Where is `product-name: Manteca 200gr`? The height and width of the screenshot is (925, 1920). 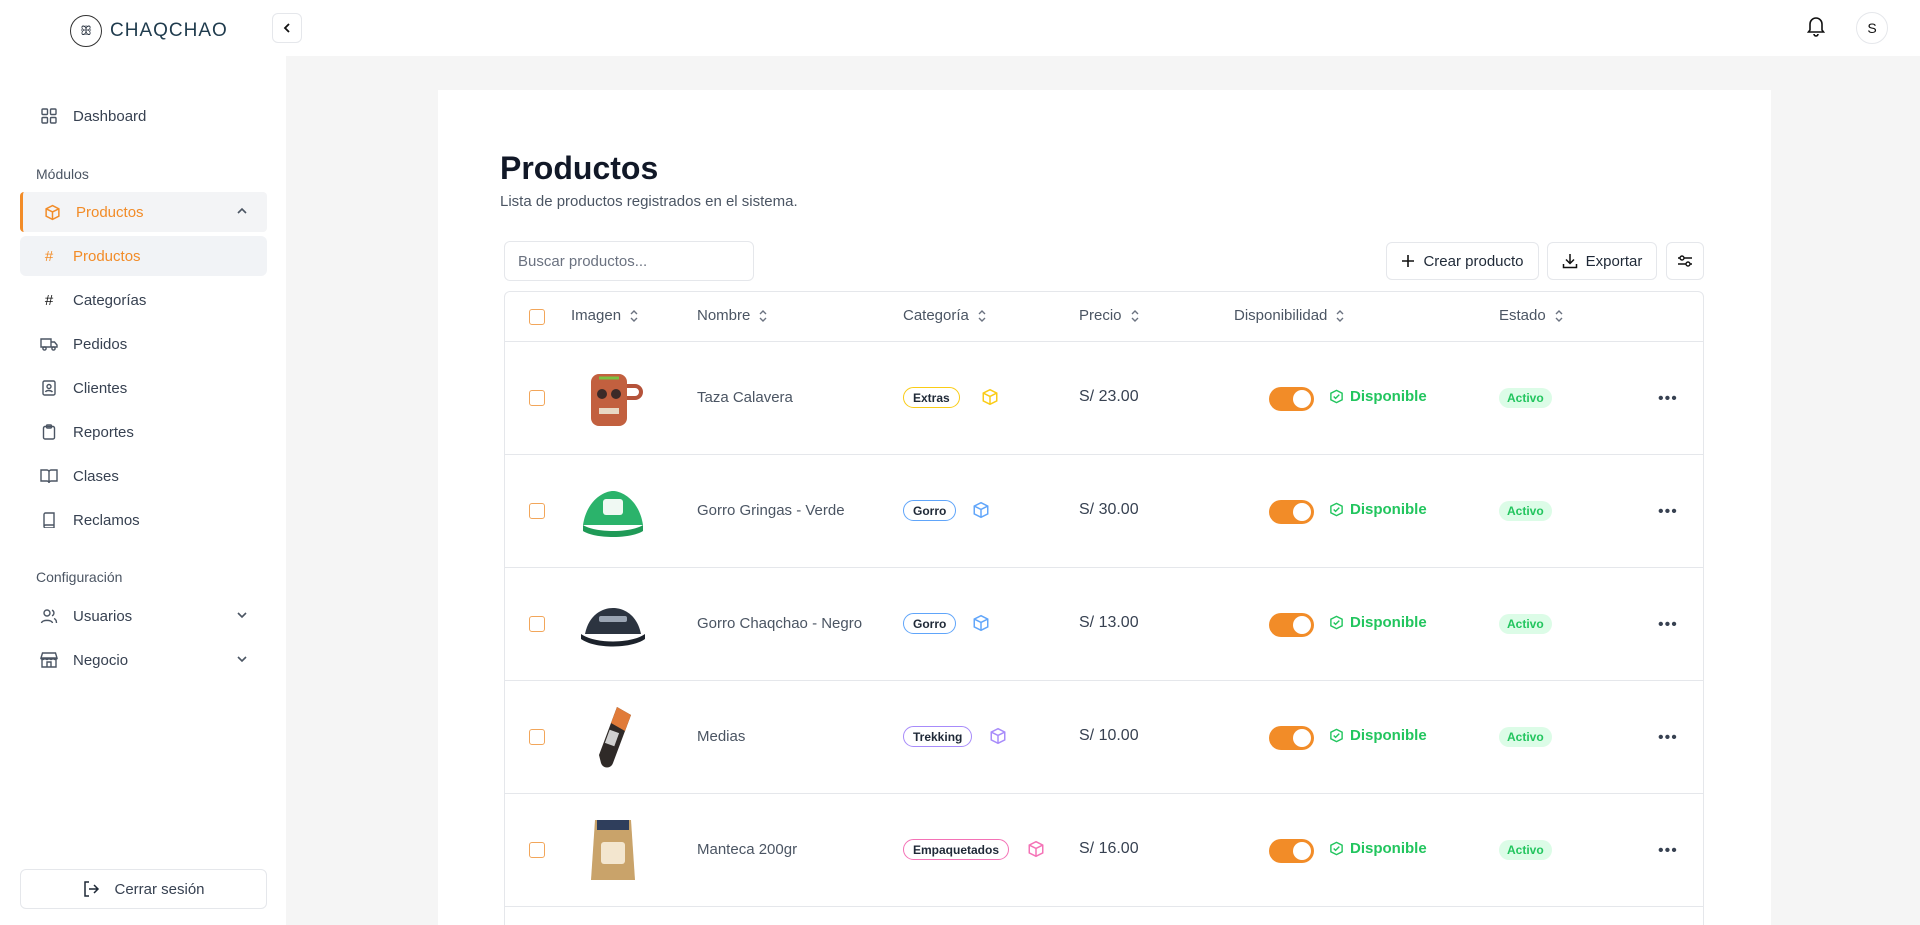 product-name: Manteca 200gr is located at coordinates (747, 849).